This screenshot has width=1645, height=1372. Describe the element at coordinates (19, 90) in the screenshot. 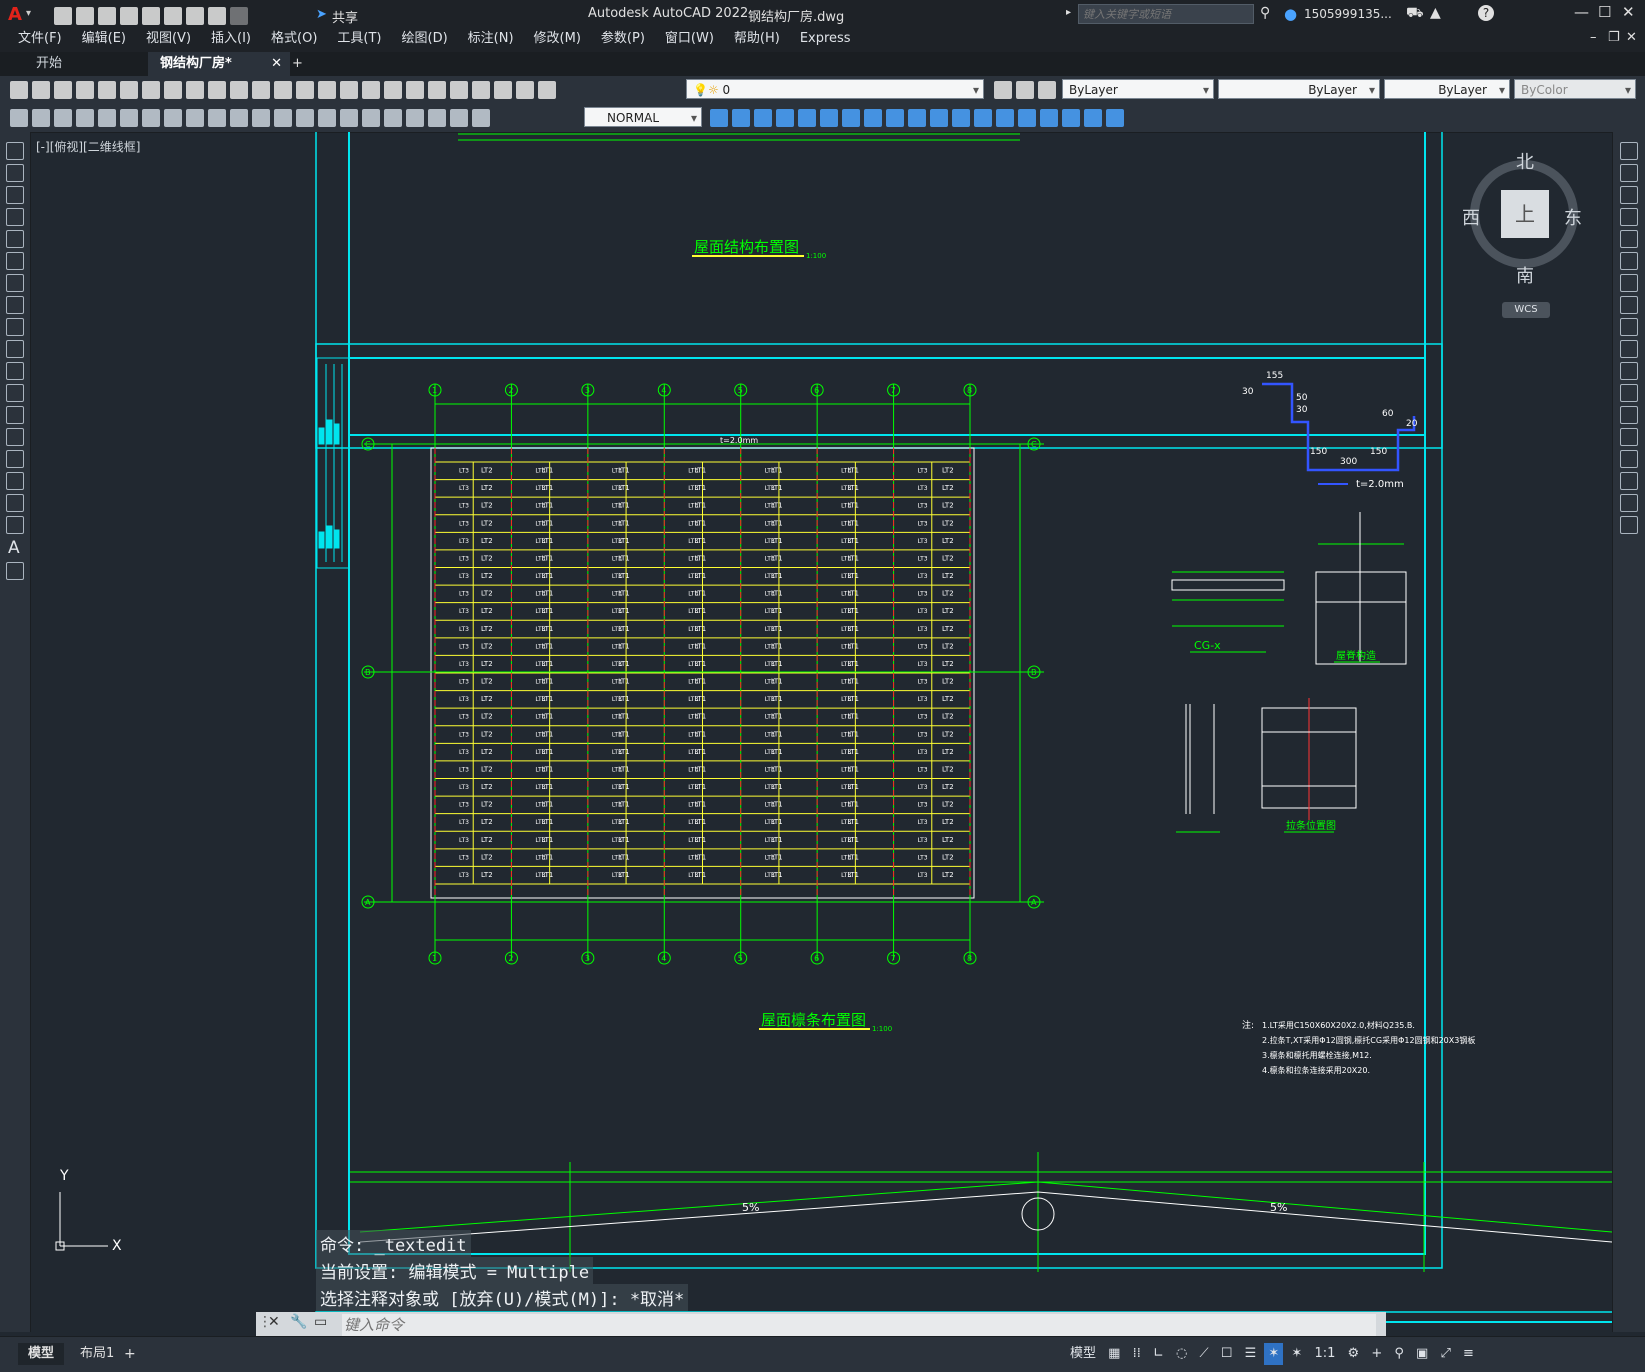

I see `new-icon` at that location.